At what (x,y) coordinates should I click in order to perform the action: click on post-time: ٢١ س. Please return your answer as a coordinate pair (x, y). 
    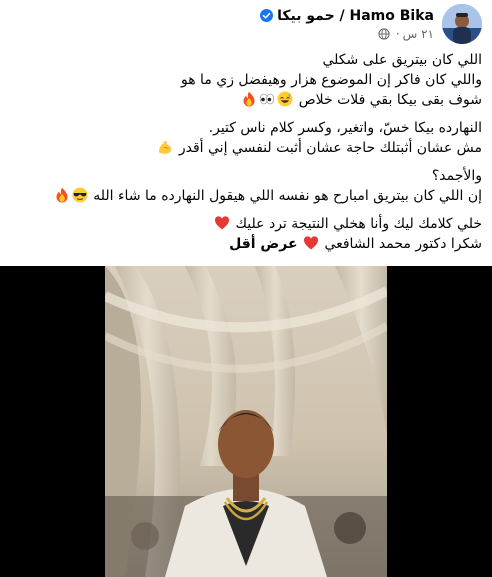
    Looking at the image, I should click on (418, 34).